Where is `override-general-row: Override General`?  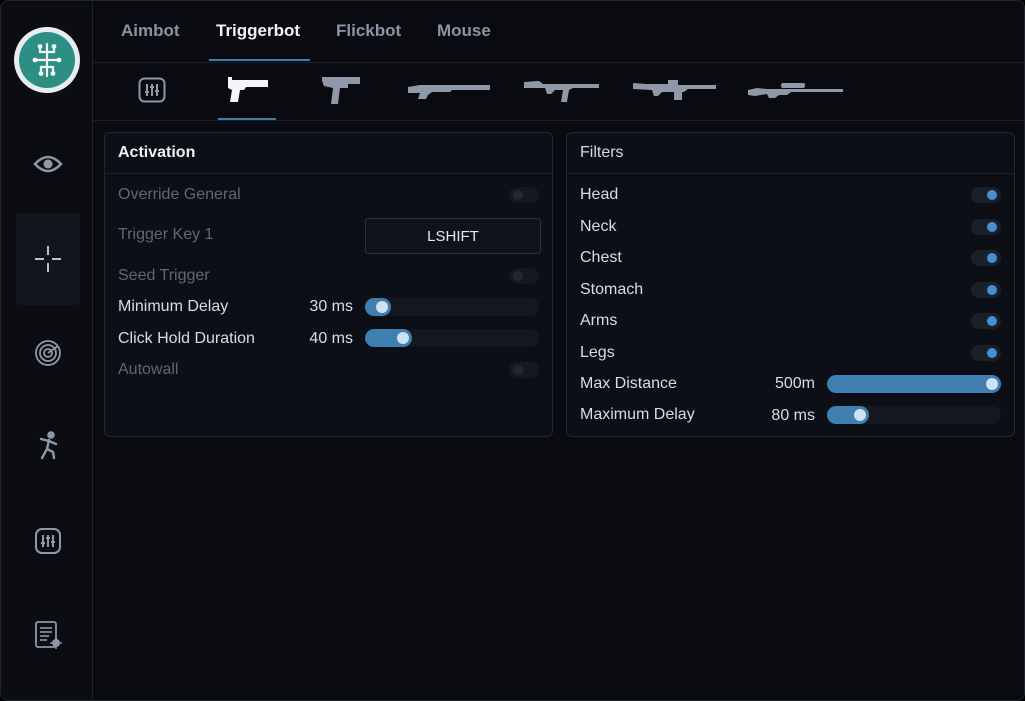 override-general-row: Override General is located at coordinates (328, 195).